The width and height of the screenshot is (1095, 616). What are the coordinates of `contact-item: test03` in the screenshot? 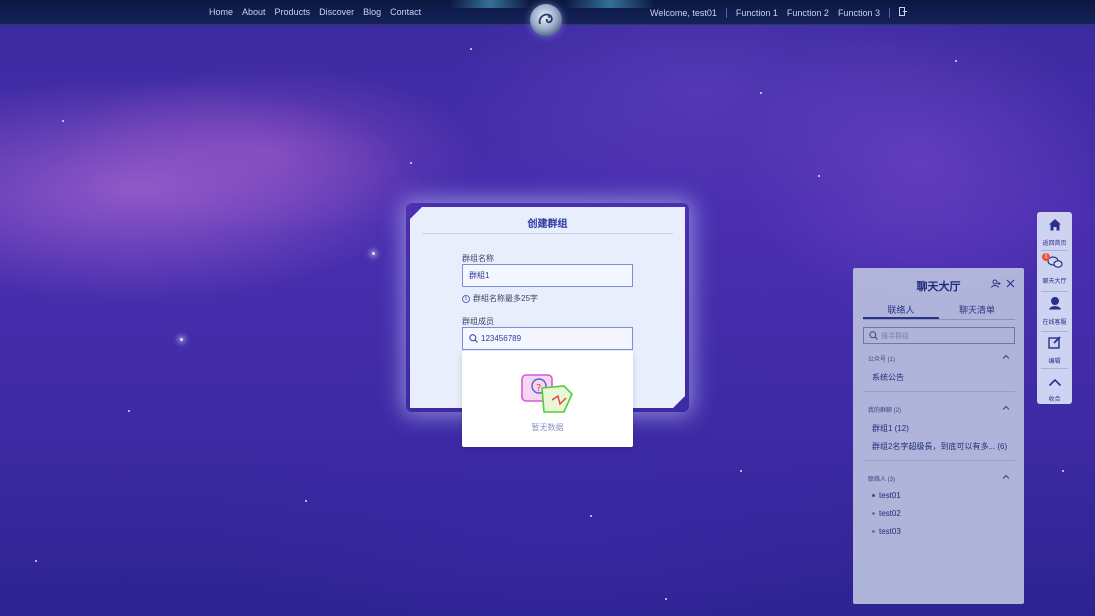 It's located at (886, 531).